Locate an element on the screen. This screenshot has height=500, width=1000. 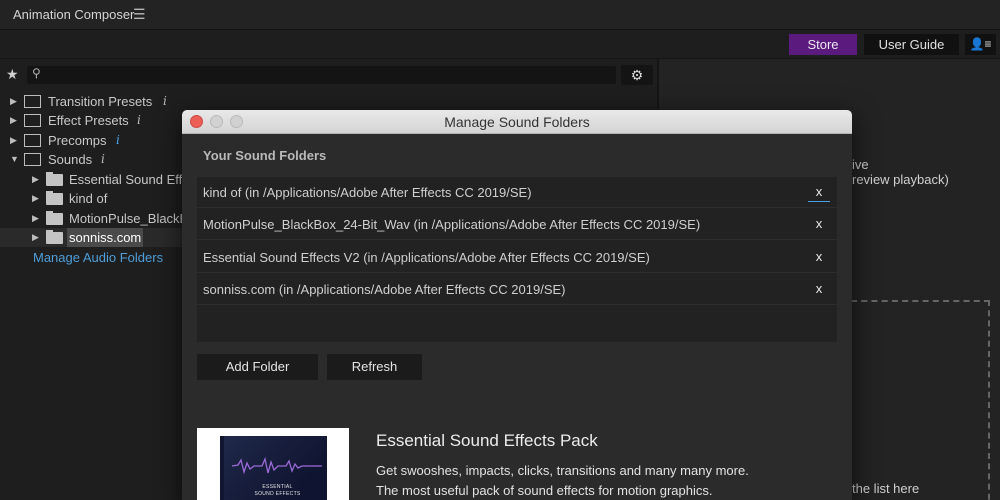
tree-item-label: MotionPulse_BlackB is located at coordinates (129, 218).